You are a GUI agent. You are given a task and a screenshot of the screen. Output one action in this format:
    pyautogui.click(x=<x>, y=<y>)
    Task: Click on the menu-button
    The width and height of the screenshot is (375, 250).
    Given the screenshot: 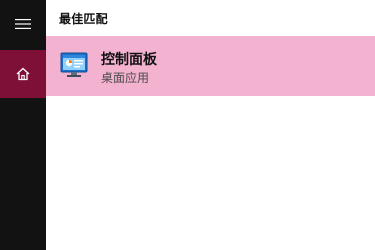 What is the action you would take?
    pyautogui.click(x=23, y=24)
    